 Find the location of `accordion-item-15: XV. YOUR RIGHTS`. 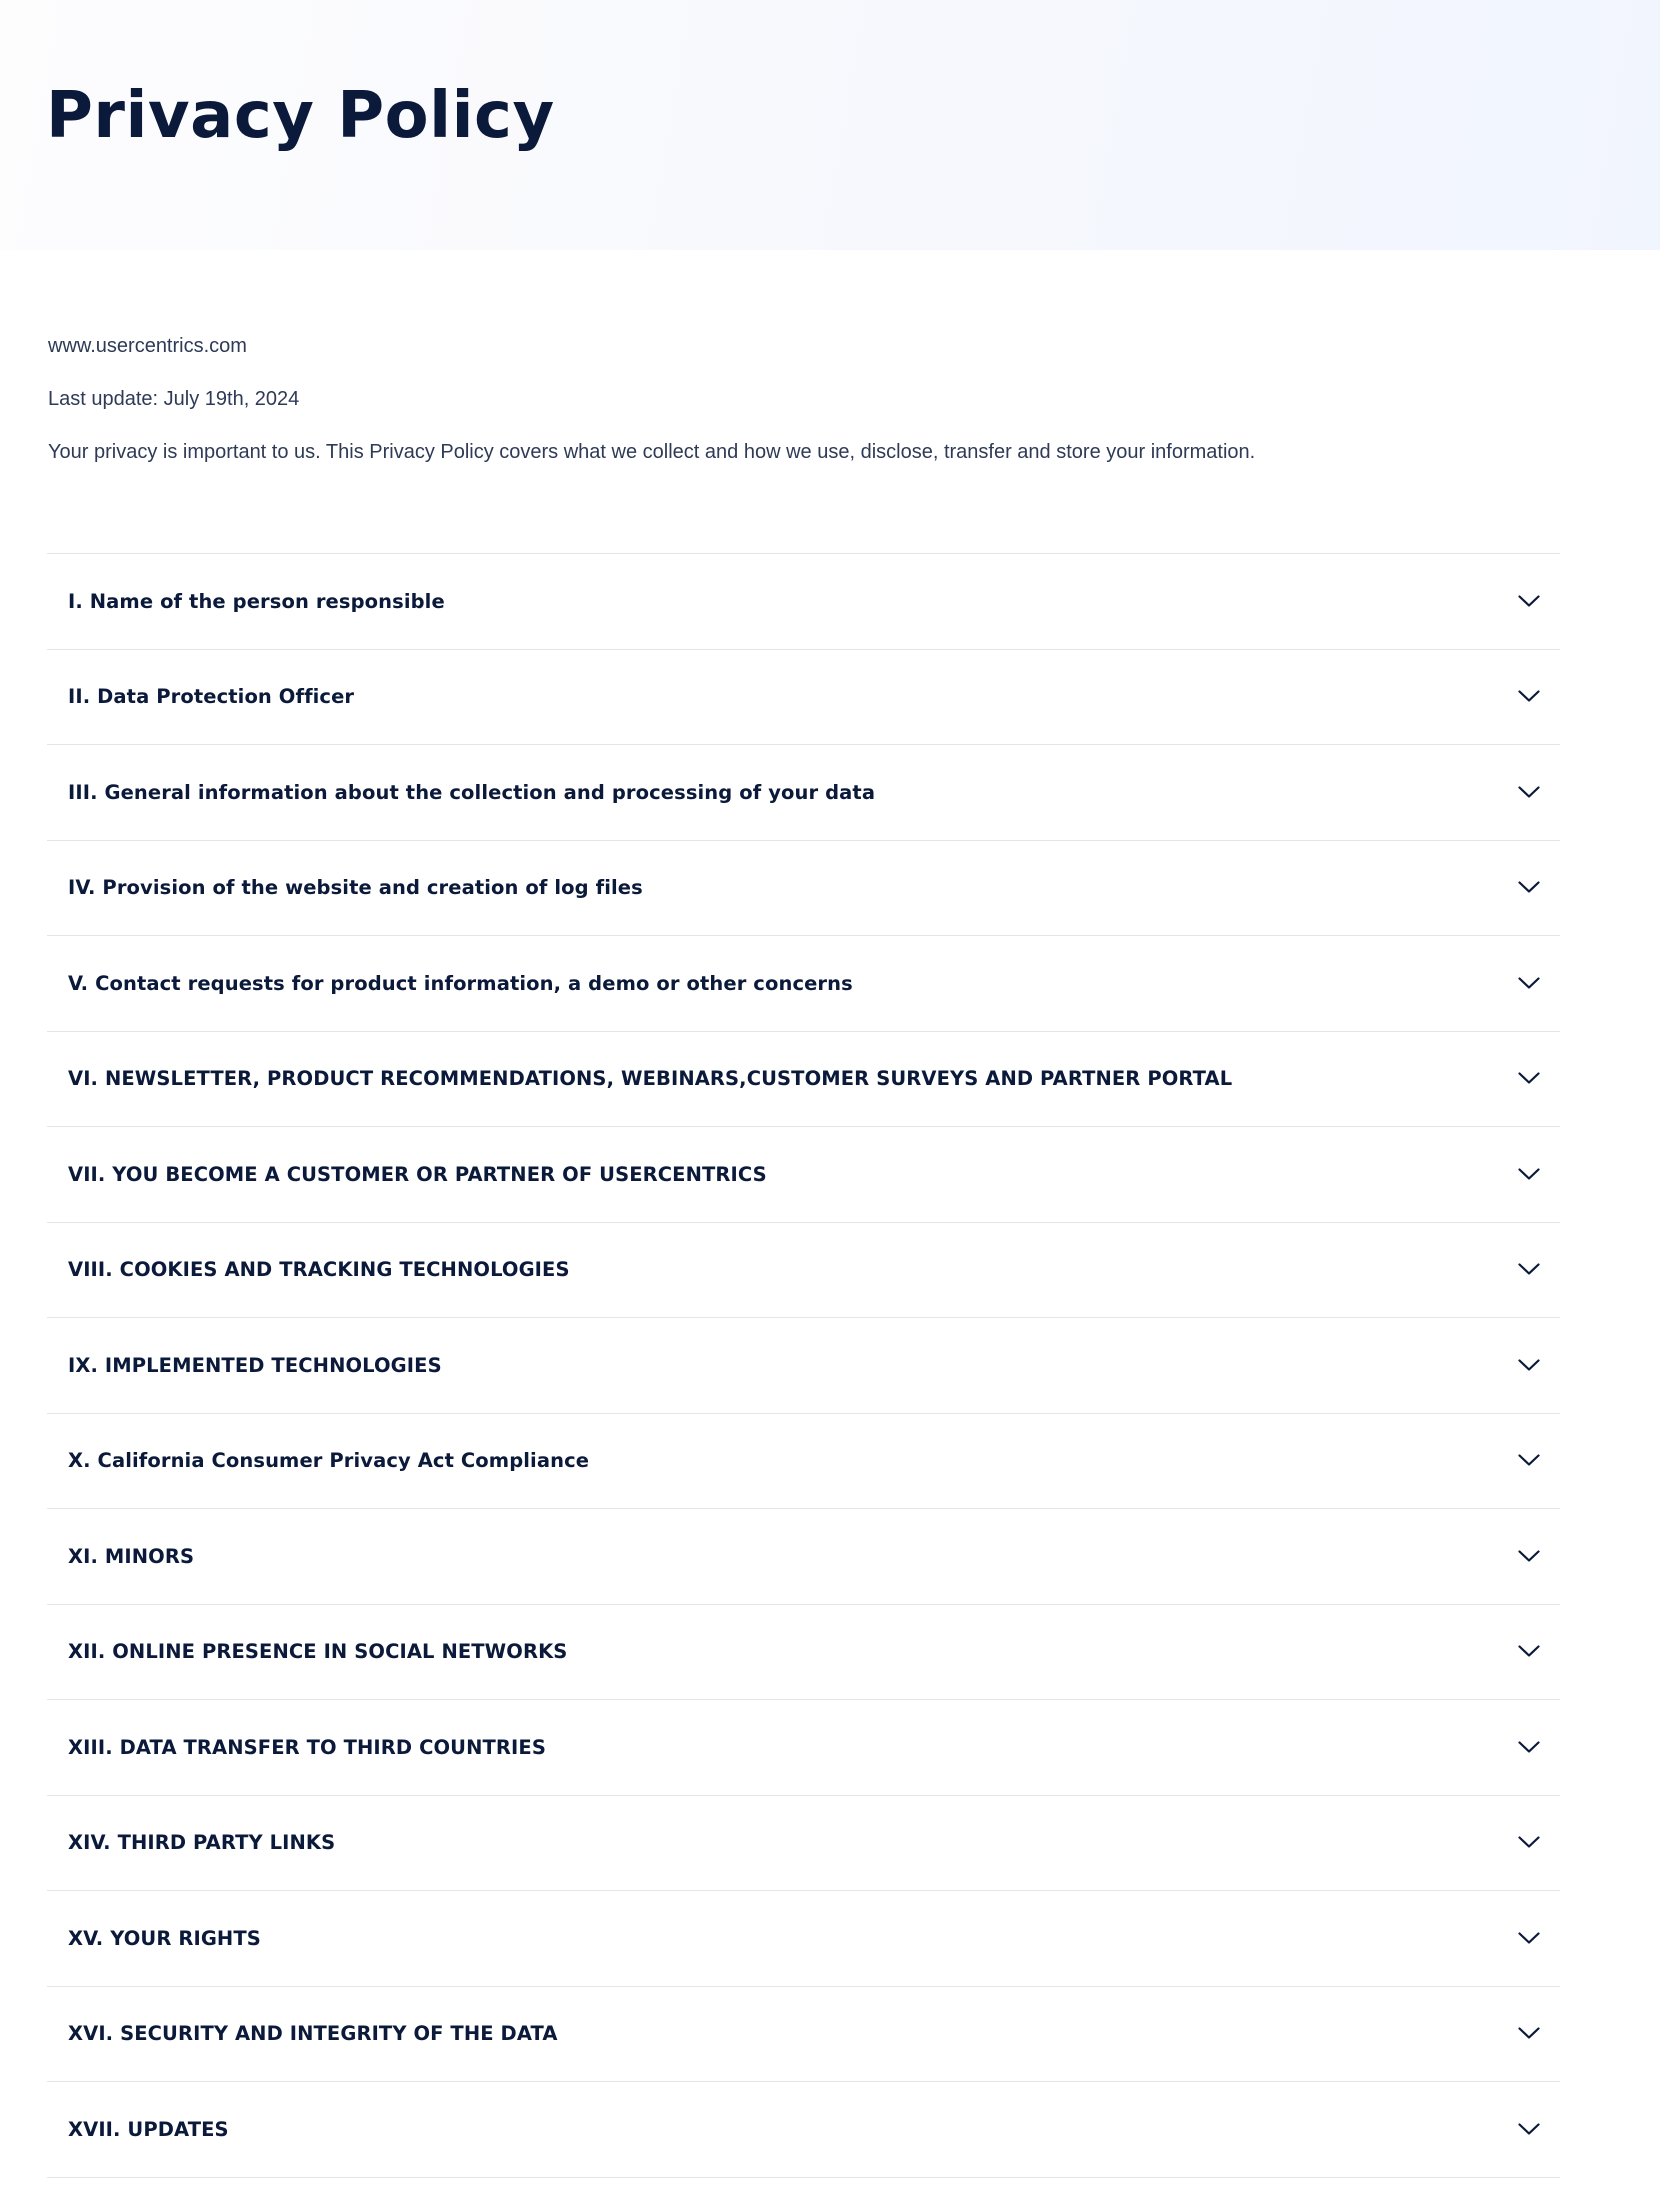

accordion-item-15: XV. YOUR RIGHTS is located at coordinates (803, 1939).